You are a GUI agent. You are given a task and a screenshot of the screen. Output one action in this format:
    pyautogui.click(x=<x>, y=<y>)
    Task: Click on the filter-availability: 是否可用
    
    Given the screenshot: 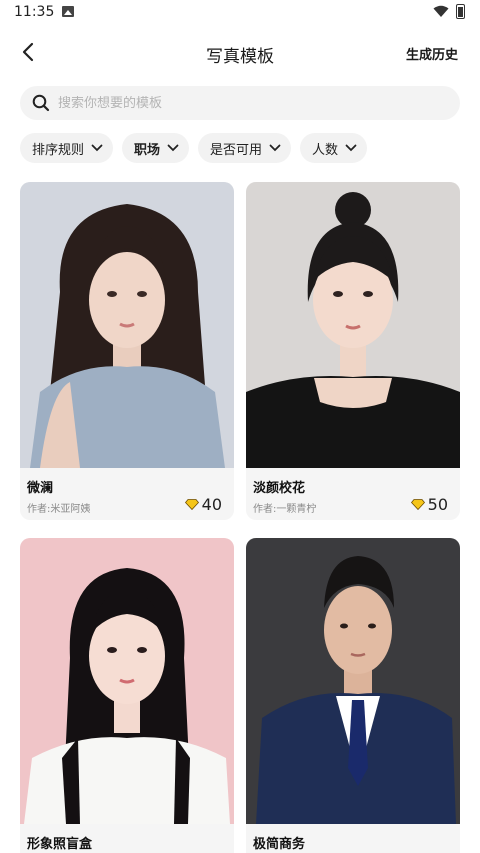 What is the action you would take?
    pyautogui.click(x=245, y=148)
    